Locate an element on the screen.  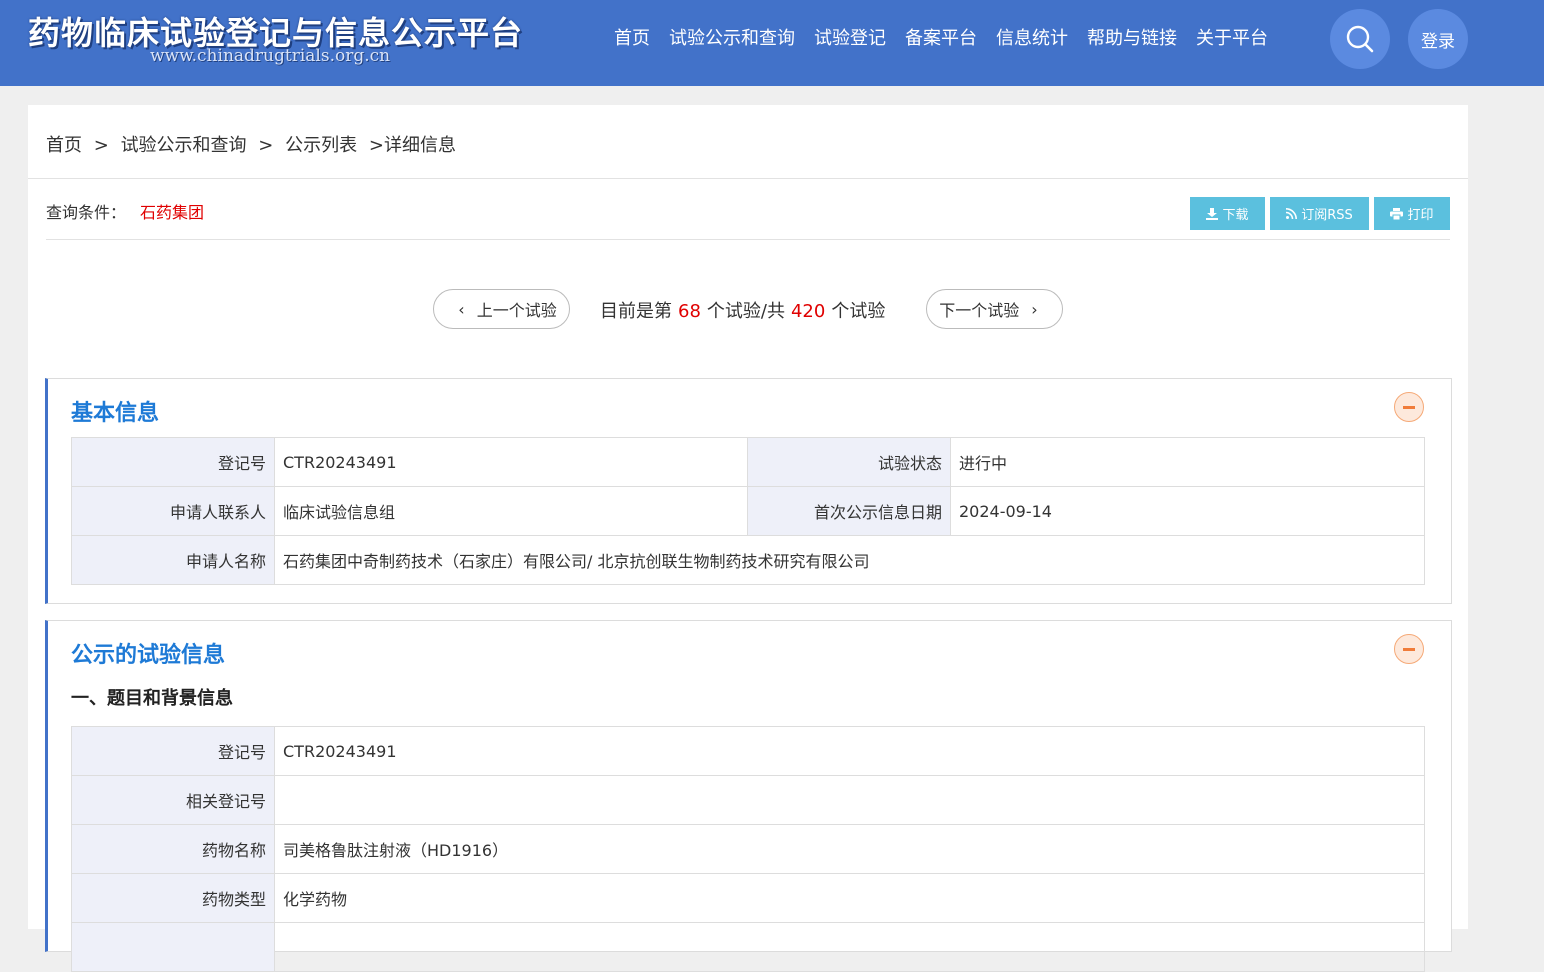
table-row is located at coordinates (748, 947).